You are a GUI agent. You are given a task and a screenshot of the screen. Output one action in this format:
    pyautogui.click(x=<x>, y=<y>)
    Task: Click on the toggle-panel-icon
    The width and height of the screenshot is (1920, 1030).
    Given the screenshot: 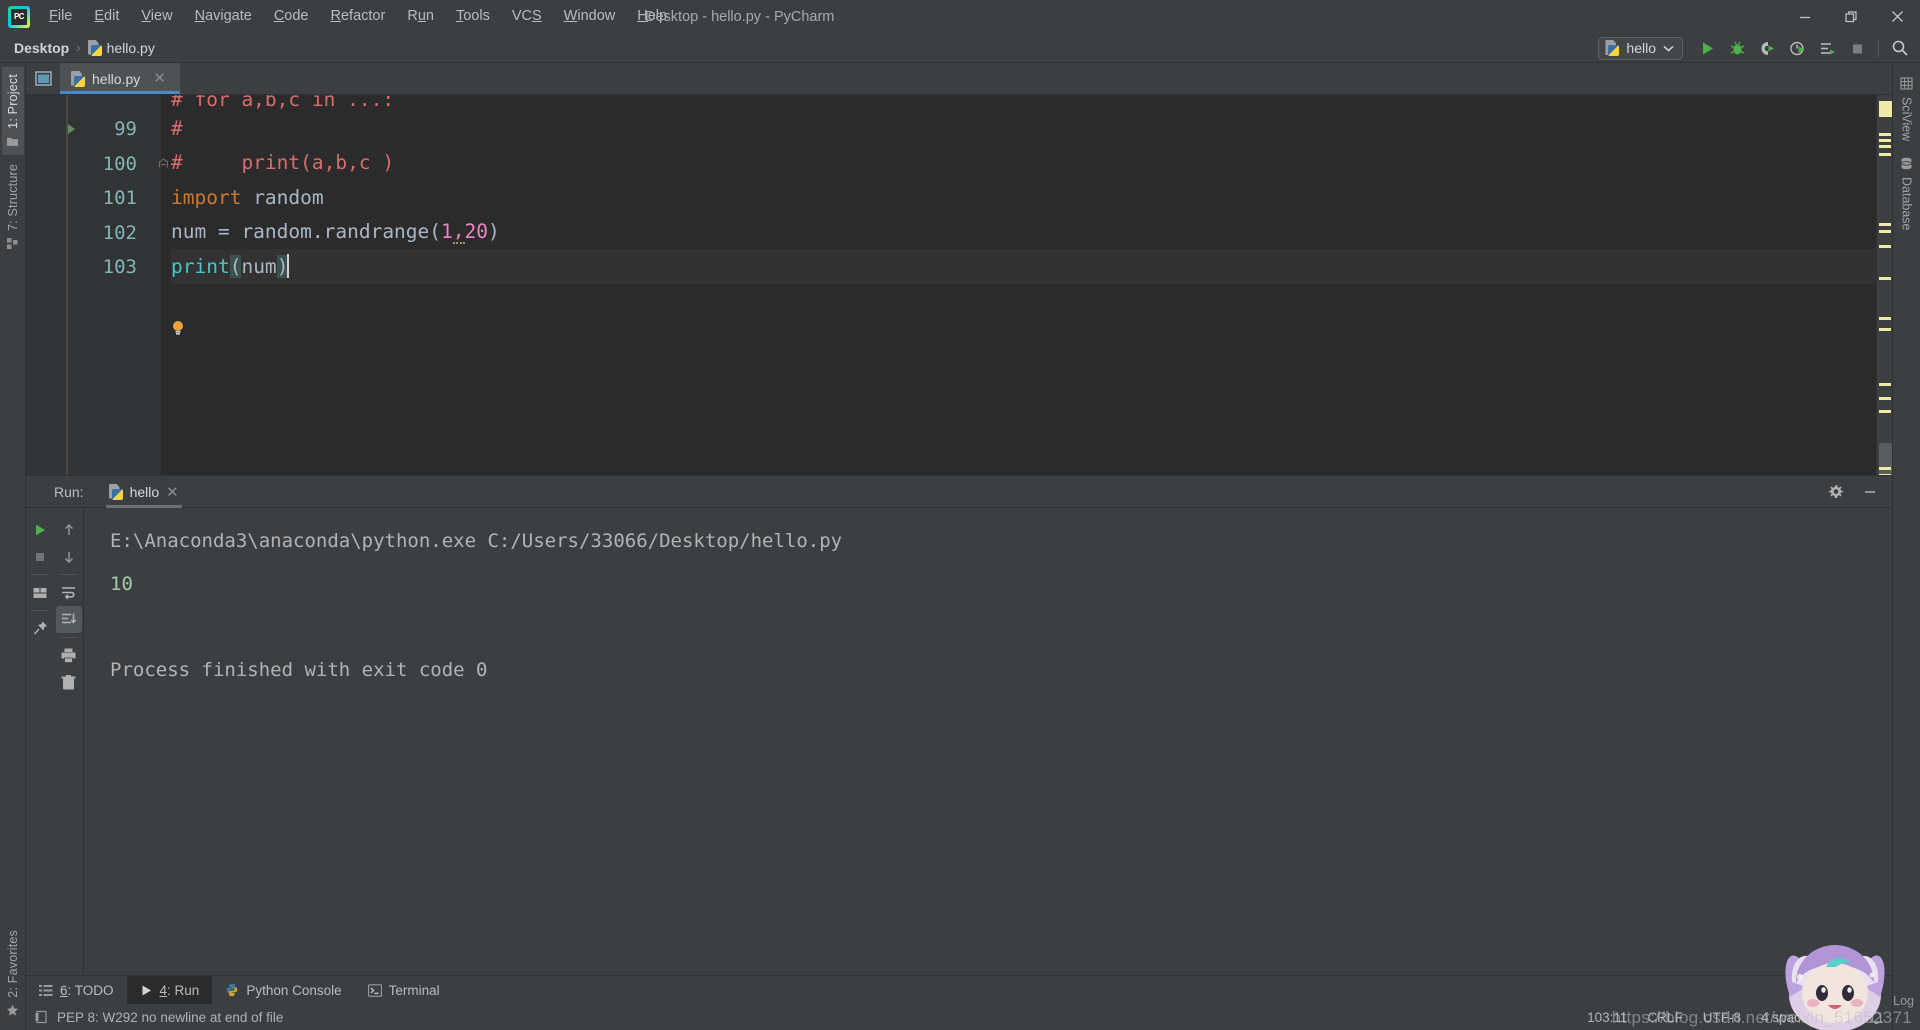 What is the action you would take?
    pyautogui.click(x=43, y=78)
    